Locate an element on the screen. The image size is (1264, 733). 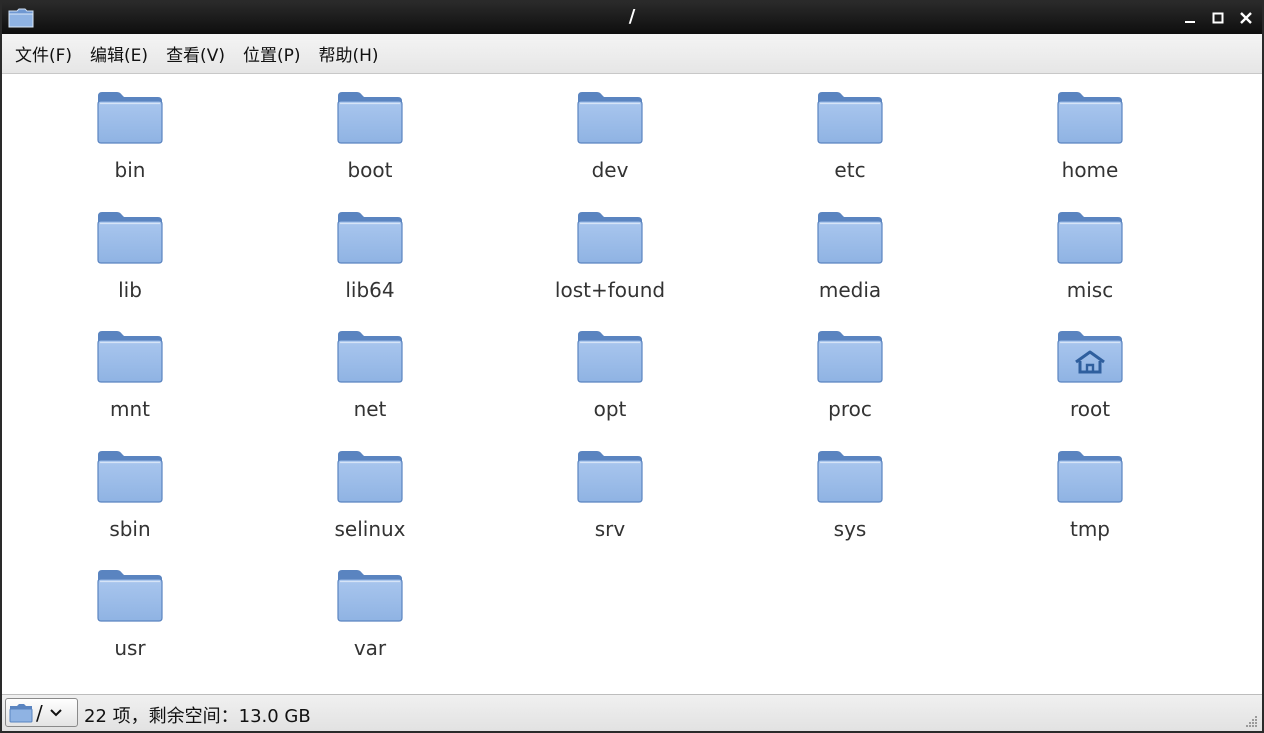
folder-label: boot is located at coordinates (370, 170).